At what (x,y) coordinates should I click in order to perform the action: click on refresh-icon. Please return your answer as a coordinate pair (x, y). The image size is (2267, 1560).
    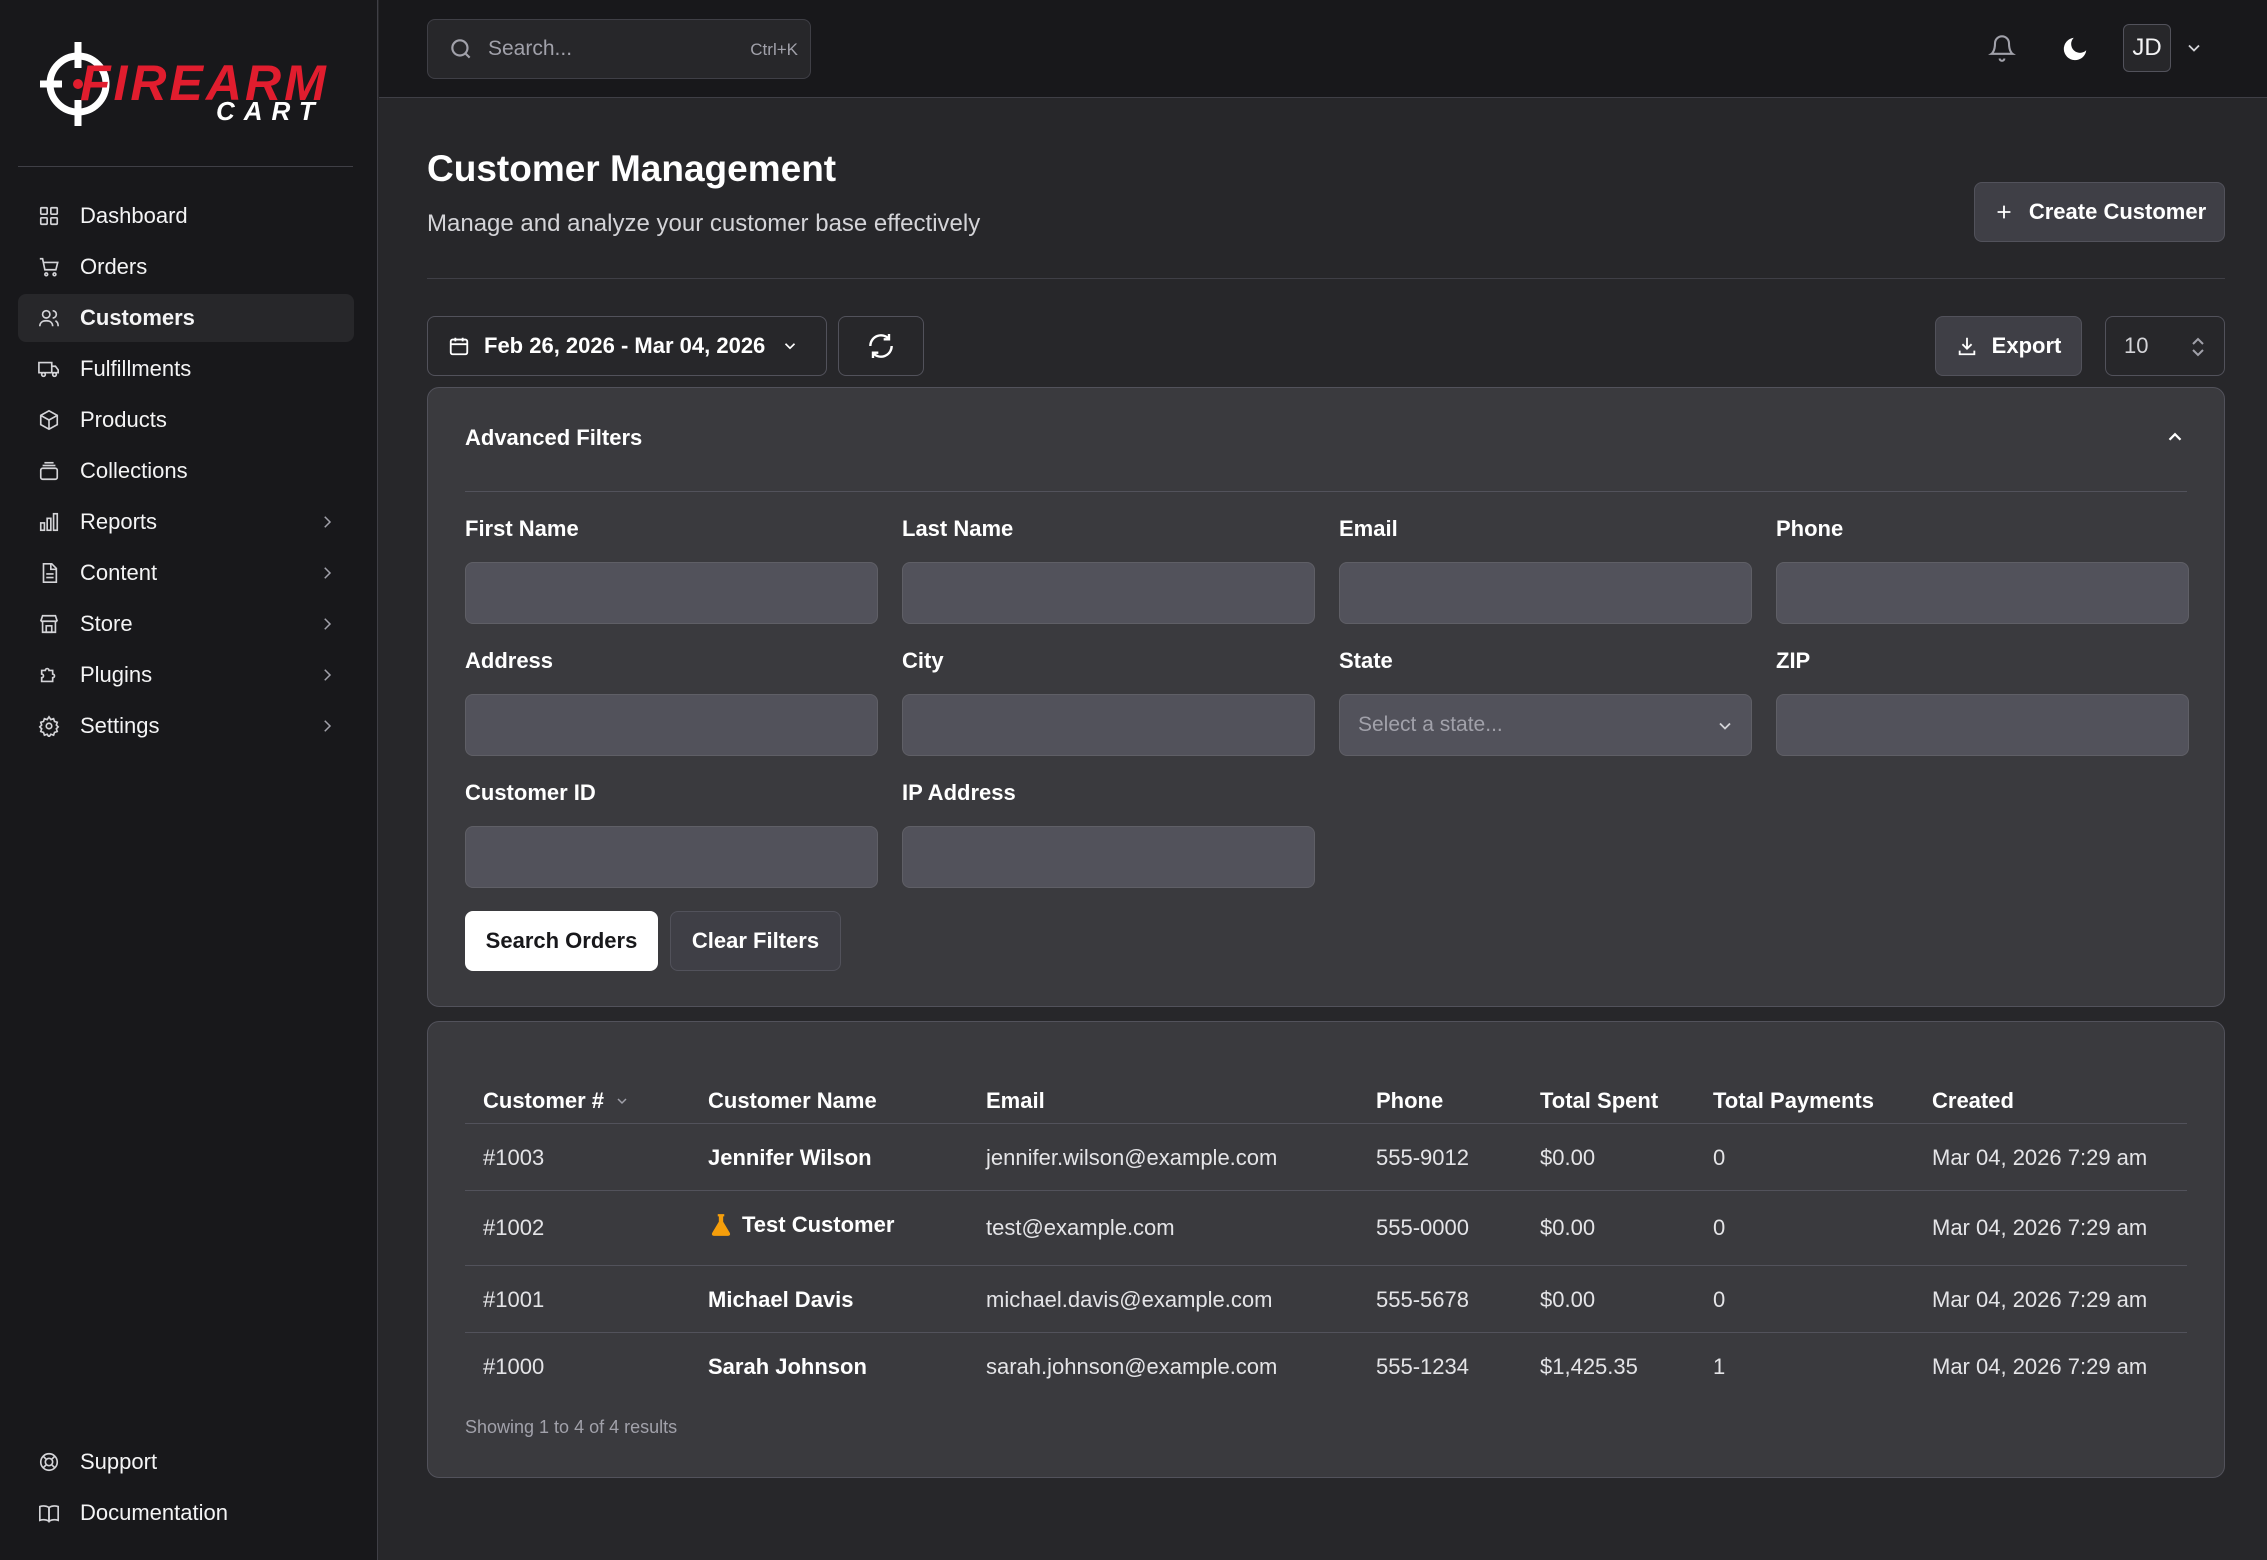
    Looking at the image, I should click on (881, 346).